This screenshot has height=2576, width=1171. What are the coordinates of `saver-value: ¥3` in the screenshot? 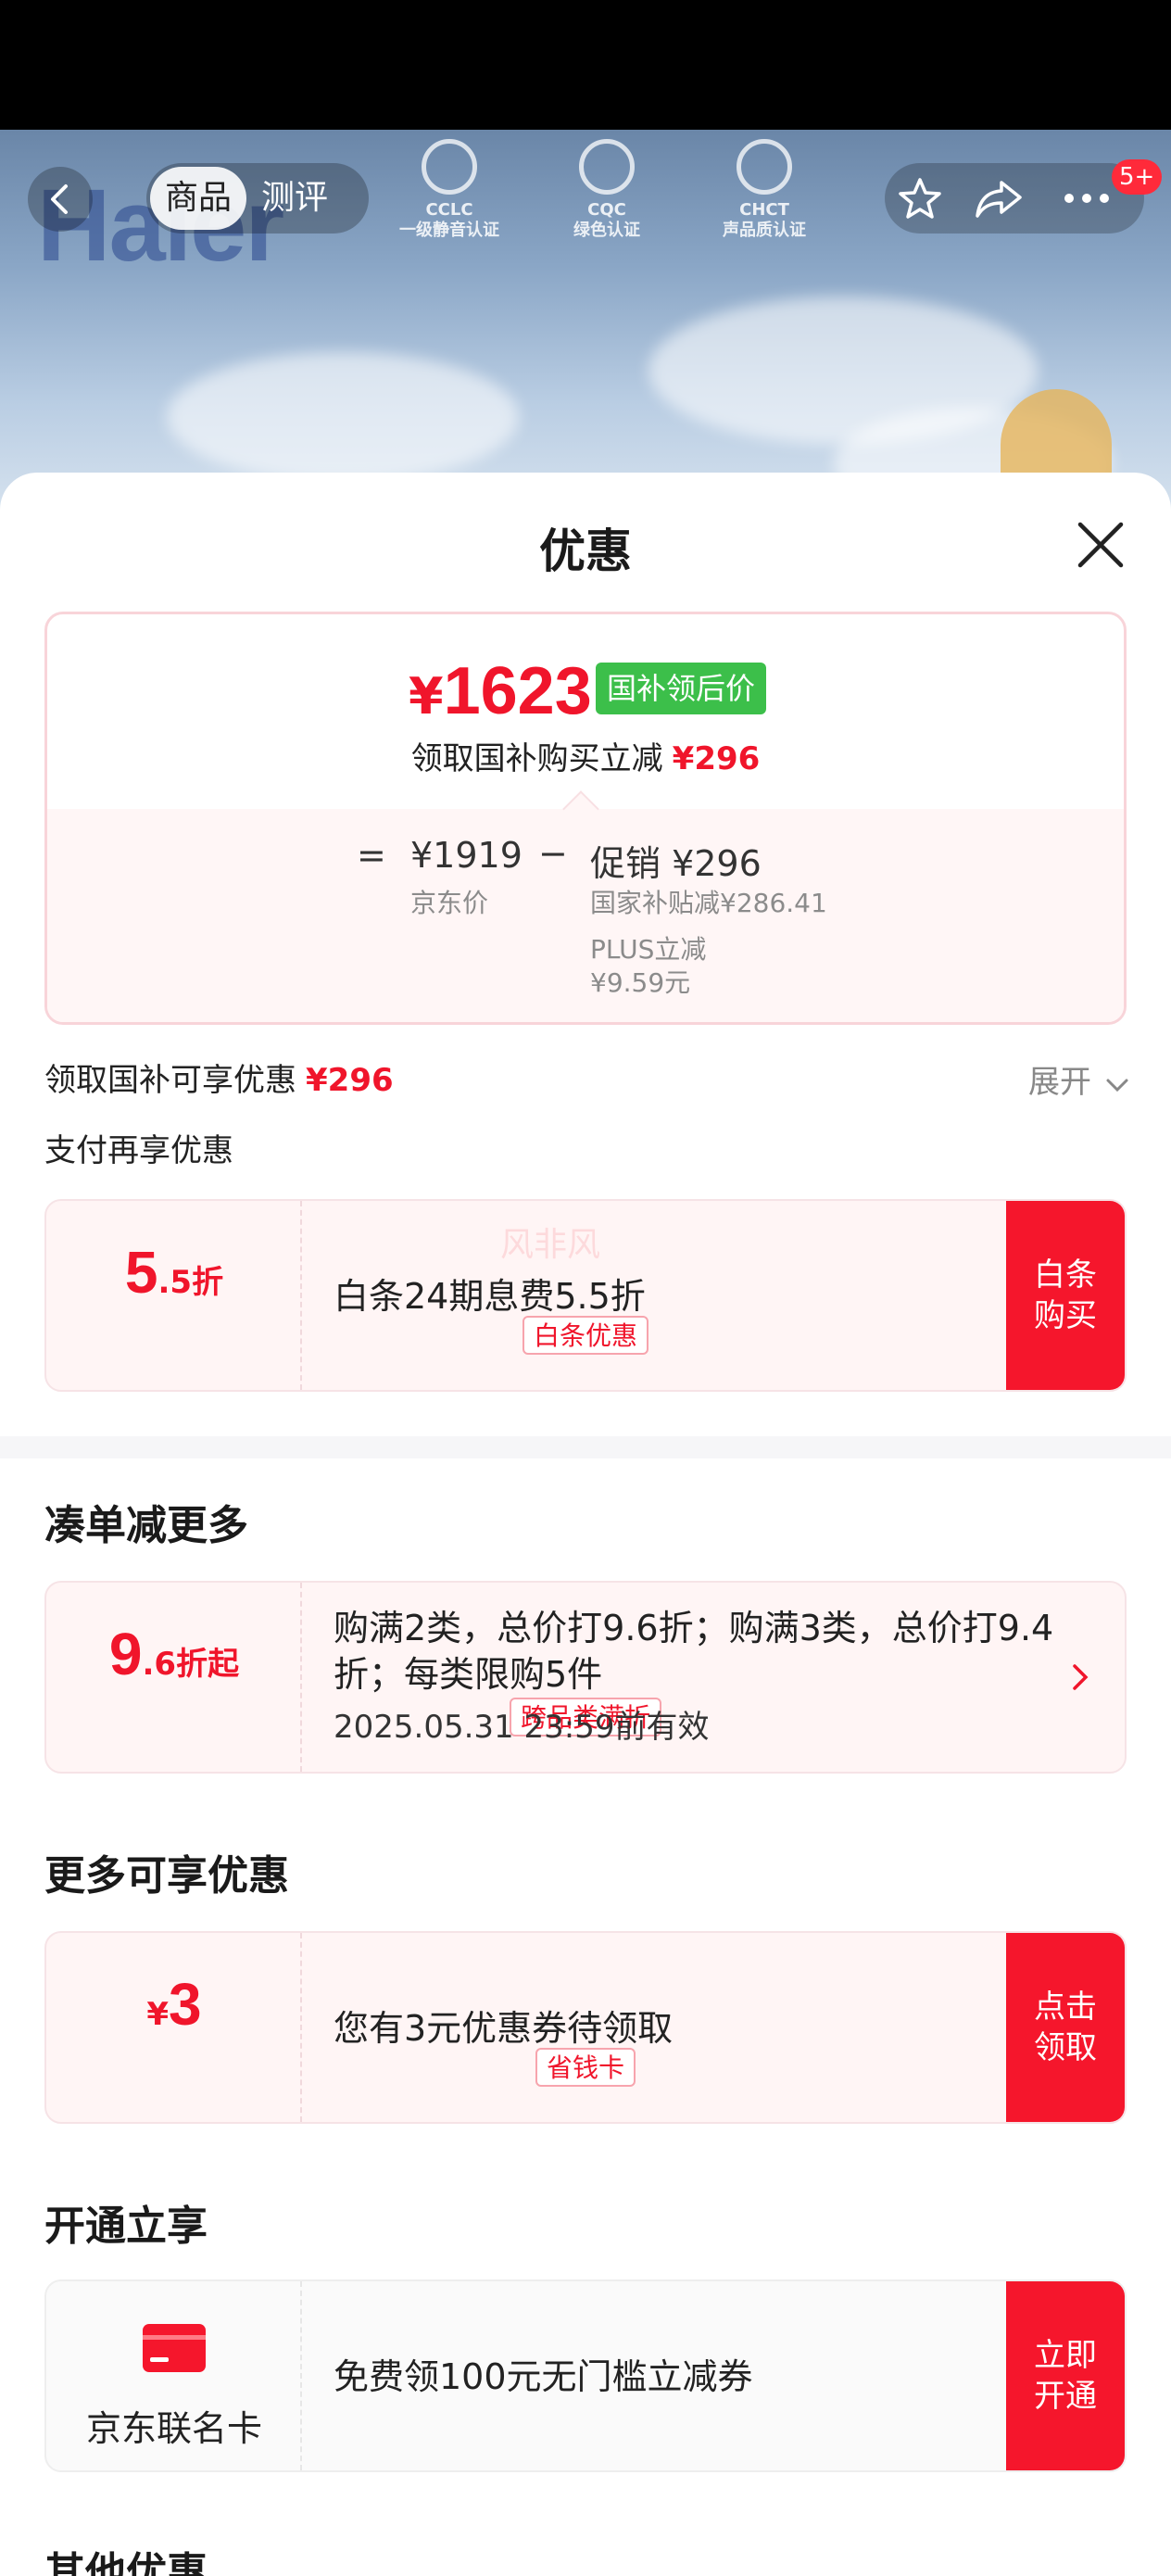 It's located at (174, 2004).